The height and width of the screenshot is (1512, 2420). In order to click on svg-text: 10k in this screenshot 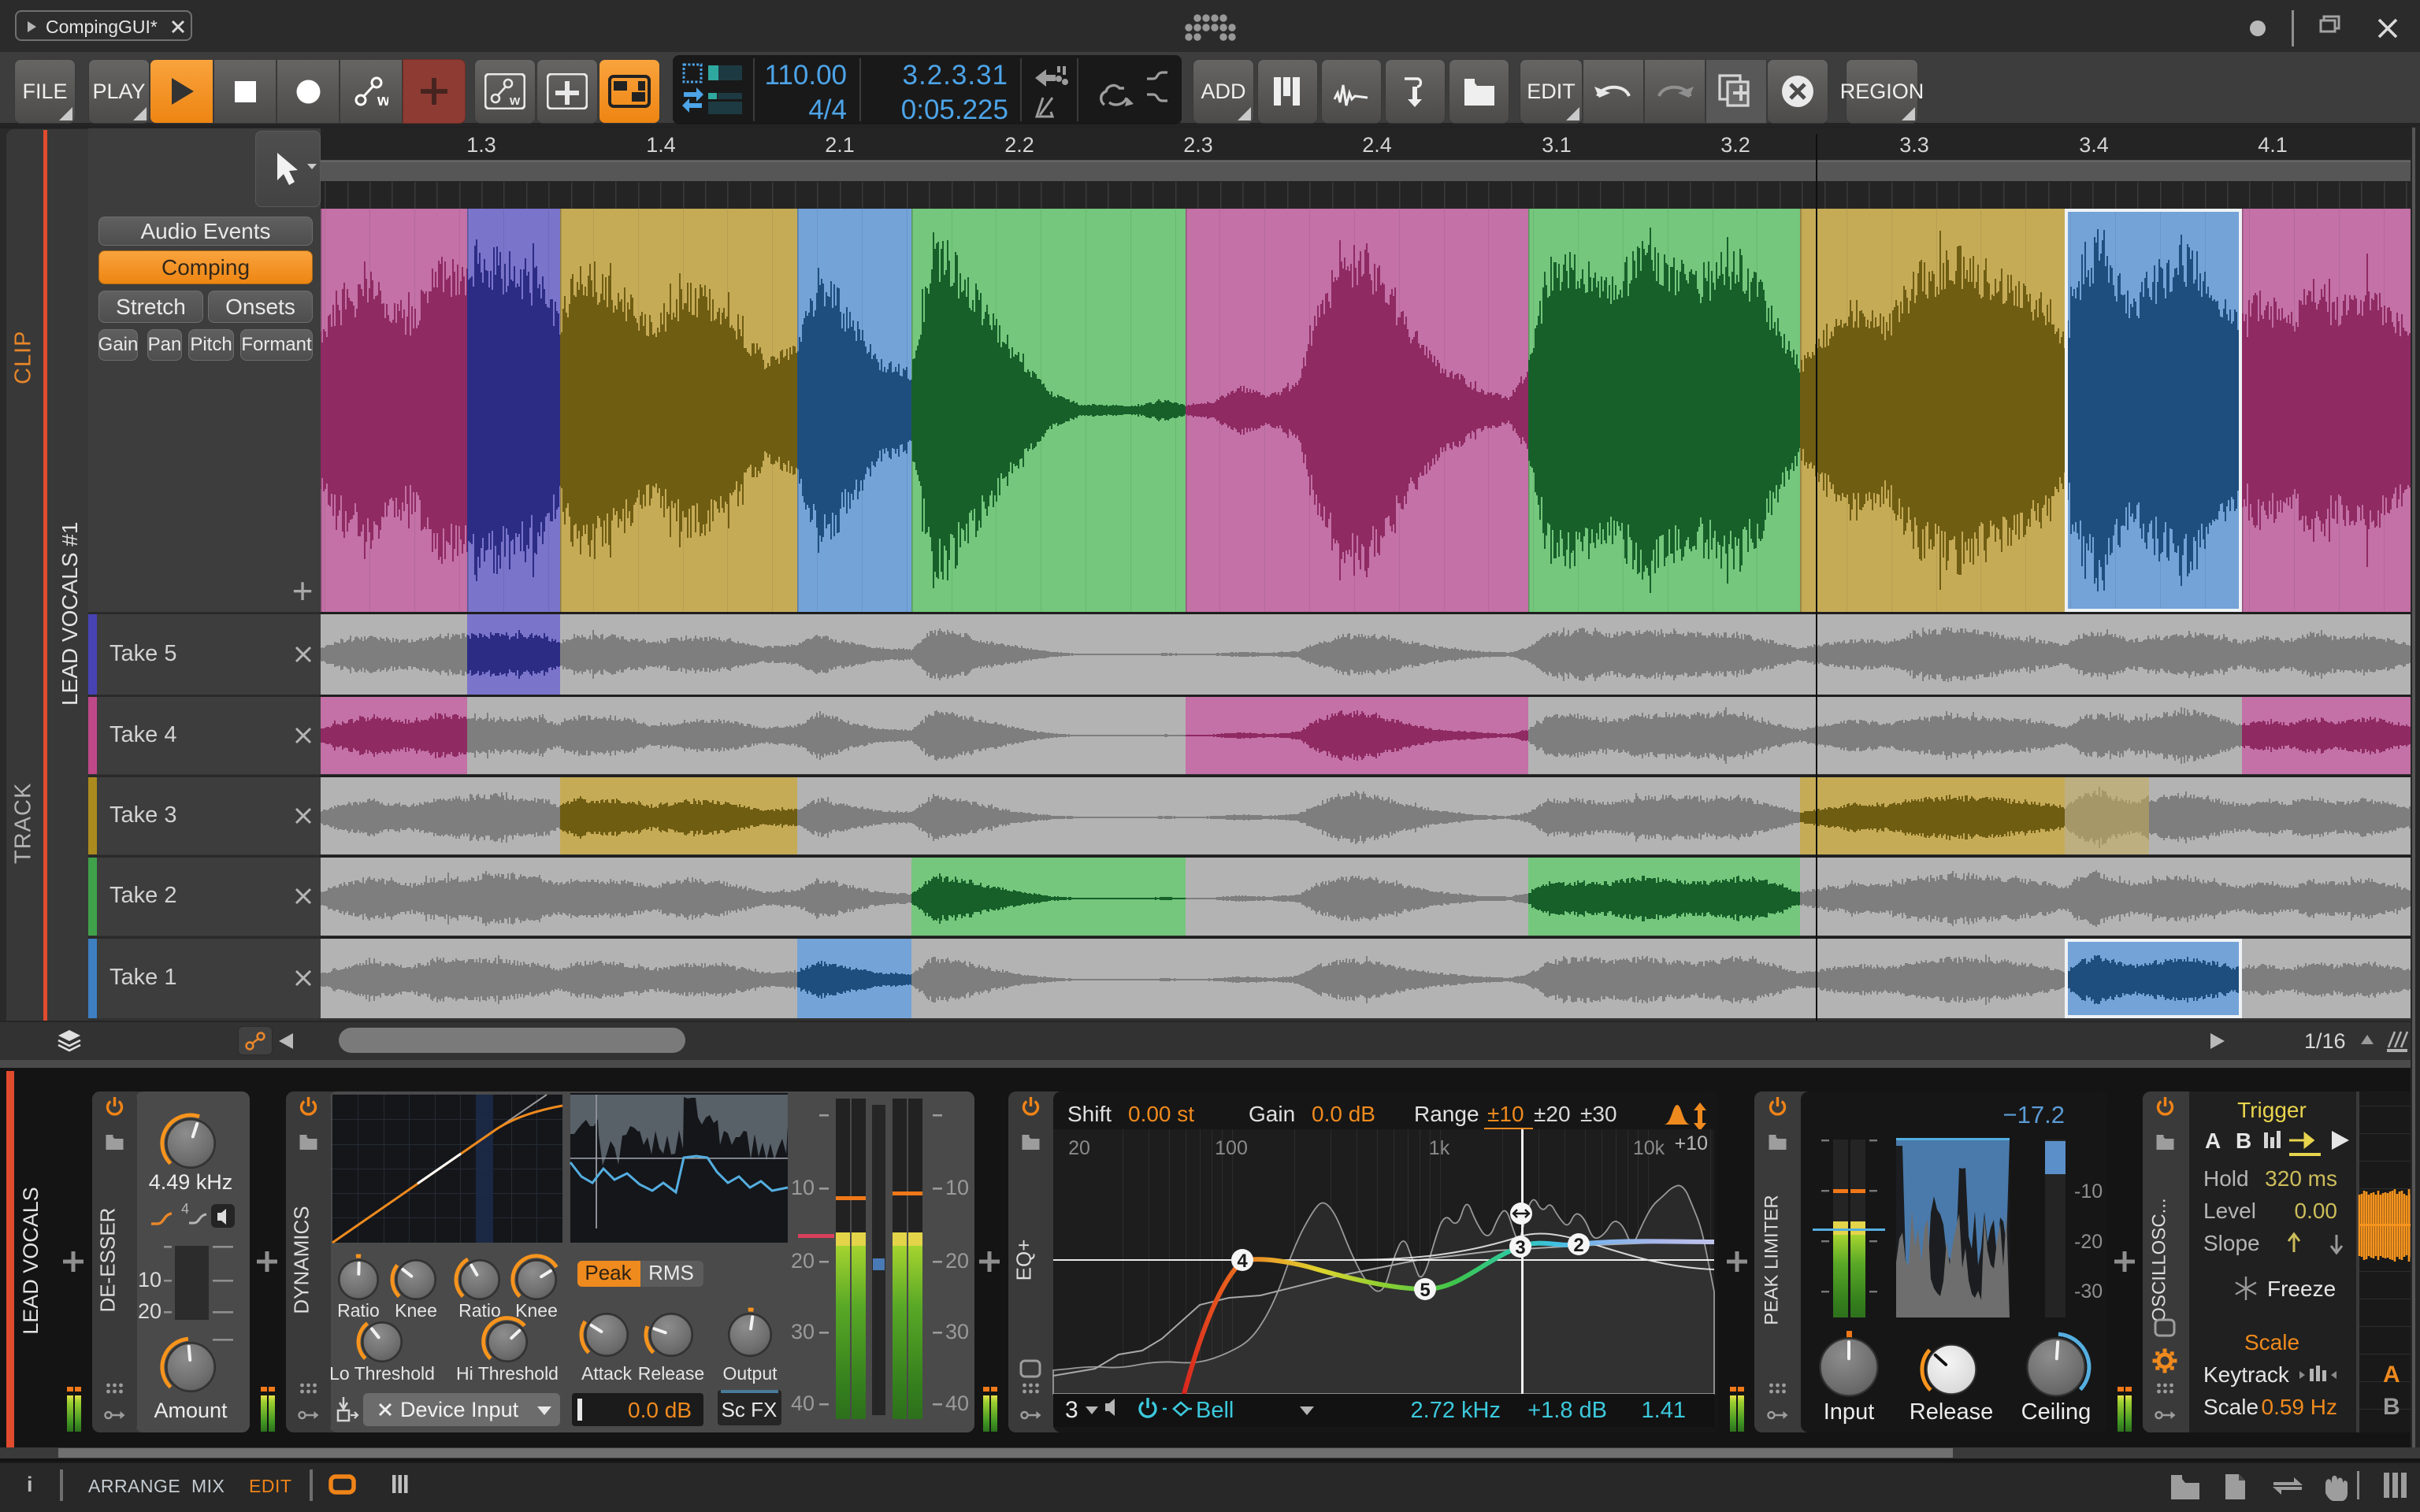, I will do `click(1649, 1148)`.